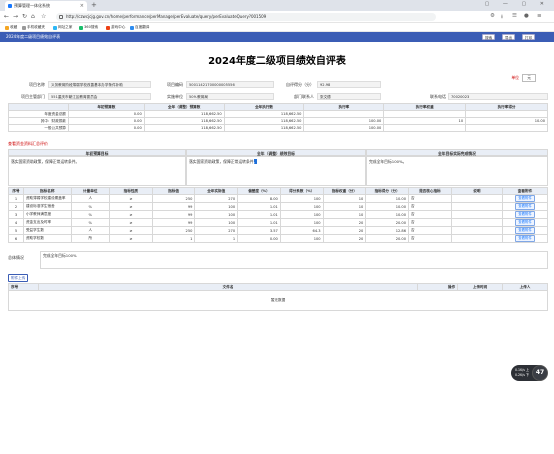 The image size is (554, 454). I want to click on back-icon: ←, so click(6, 16).